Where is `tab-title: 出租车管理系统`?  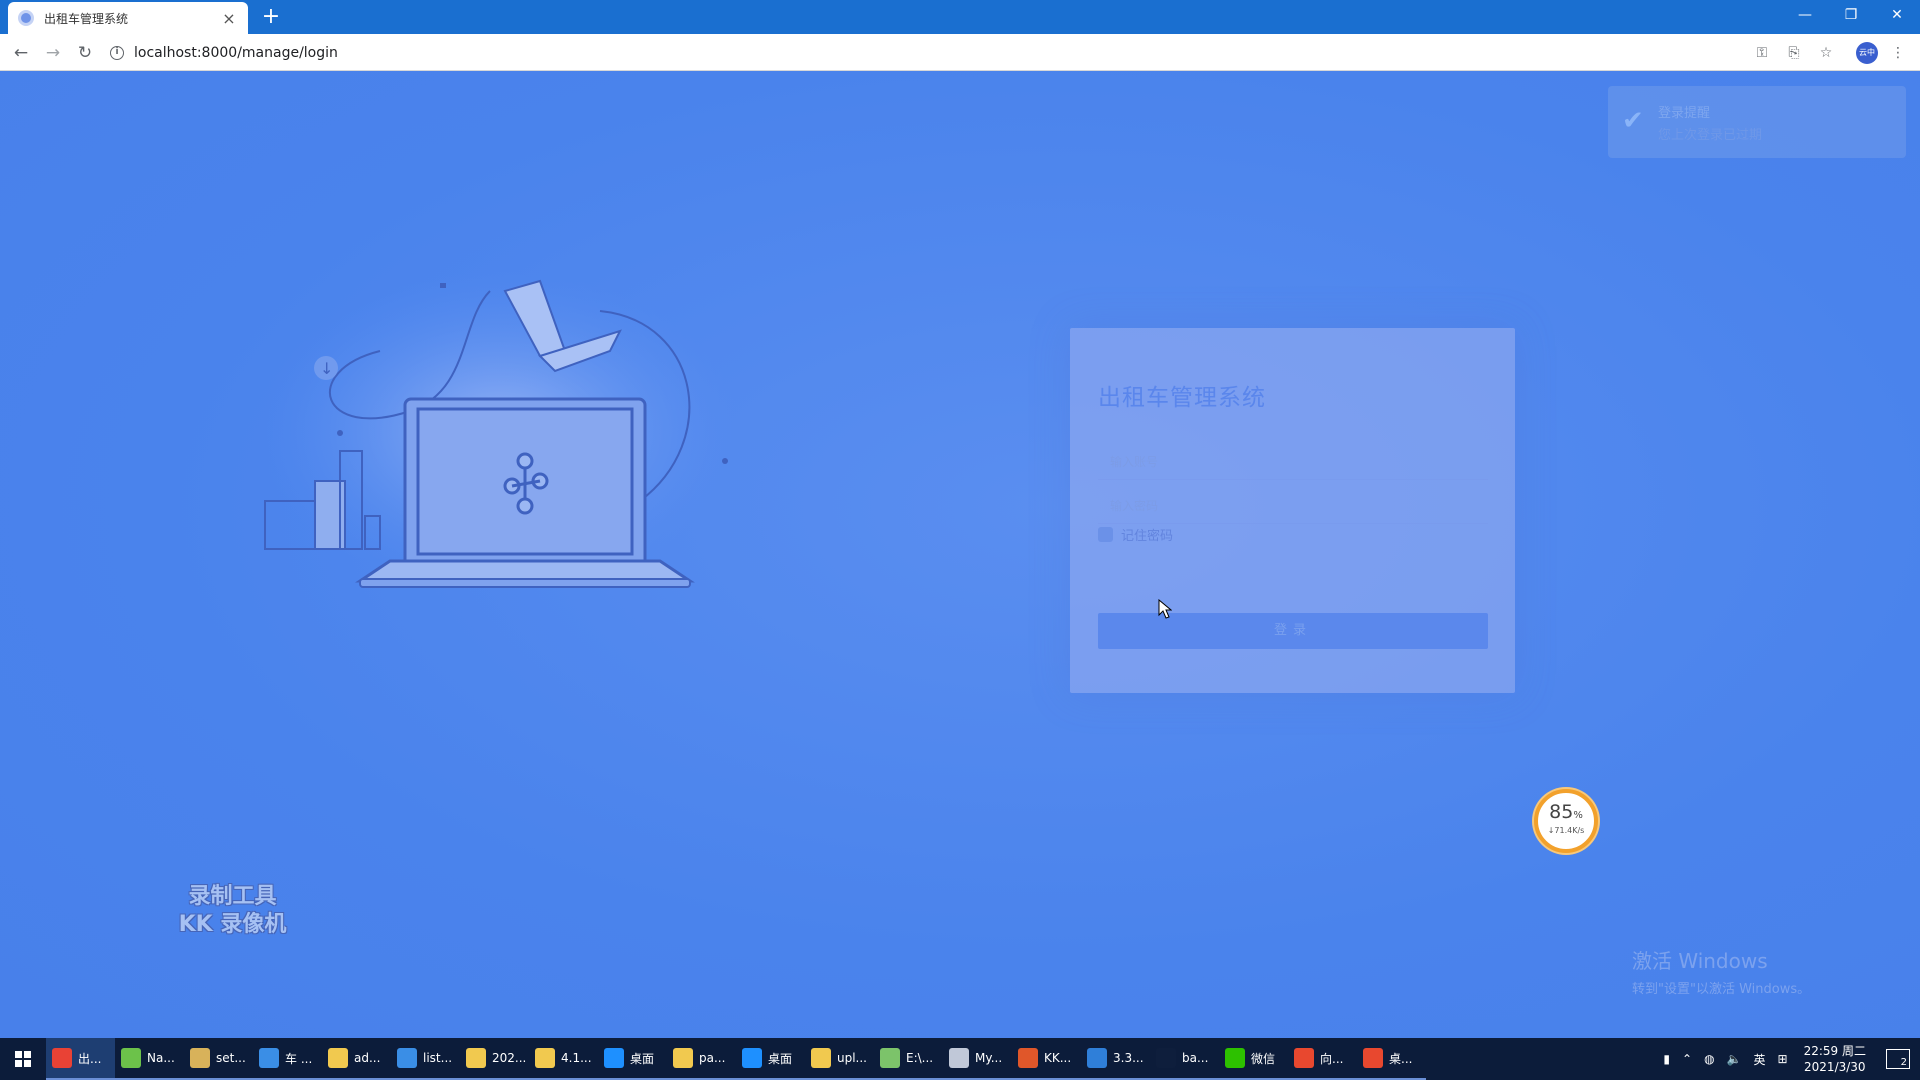 tab-title: 出租车管理系统 is located at coordinates (86, 18).